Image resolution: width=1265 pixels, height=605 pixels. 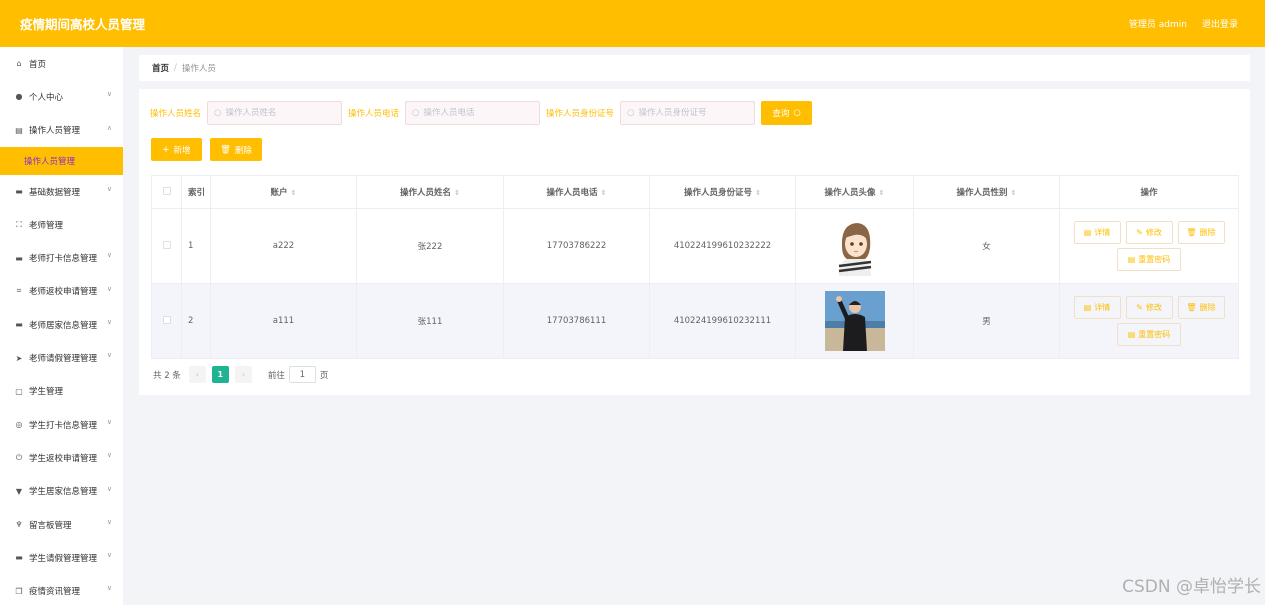 I want to click on page-suffix: 页, so click(x=324, y=375).